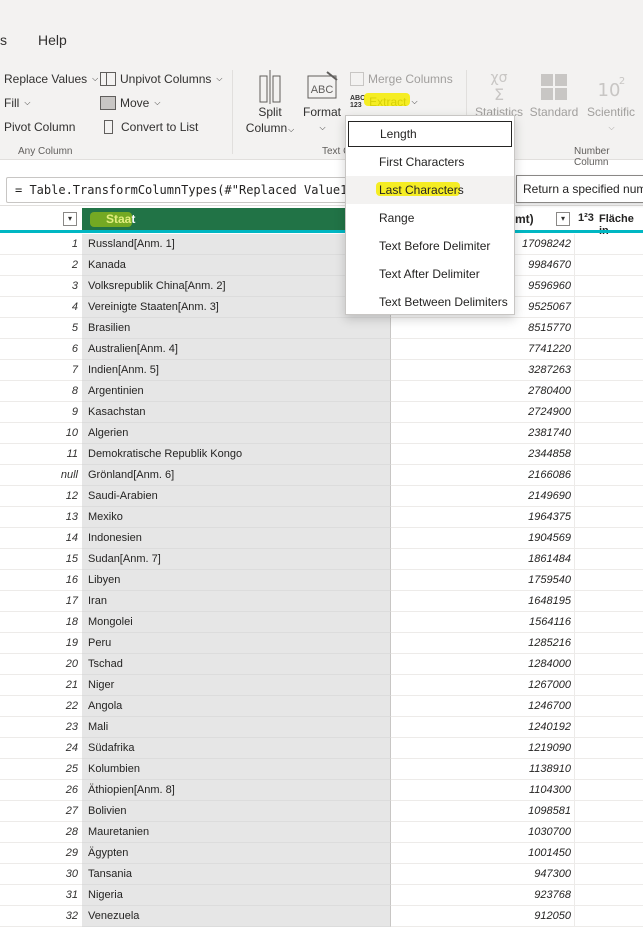  What do you see at coordinates (236, 643) in the screenshot?
I see `staat-cell: Peru` at bounding box center [236, 643].